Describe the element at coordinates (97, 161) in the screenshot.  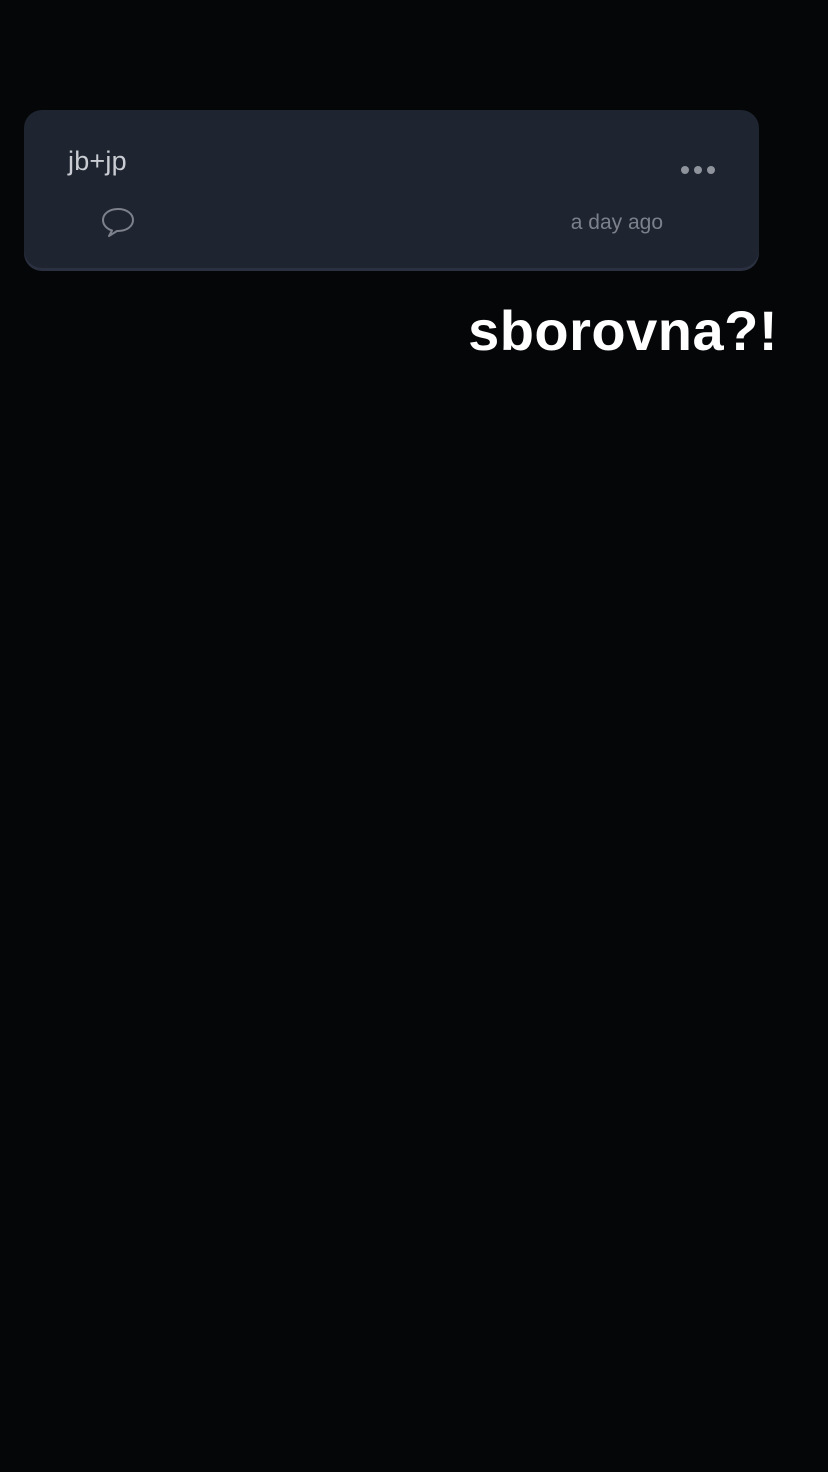
I see `post-title: jb+jp` at that location.